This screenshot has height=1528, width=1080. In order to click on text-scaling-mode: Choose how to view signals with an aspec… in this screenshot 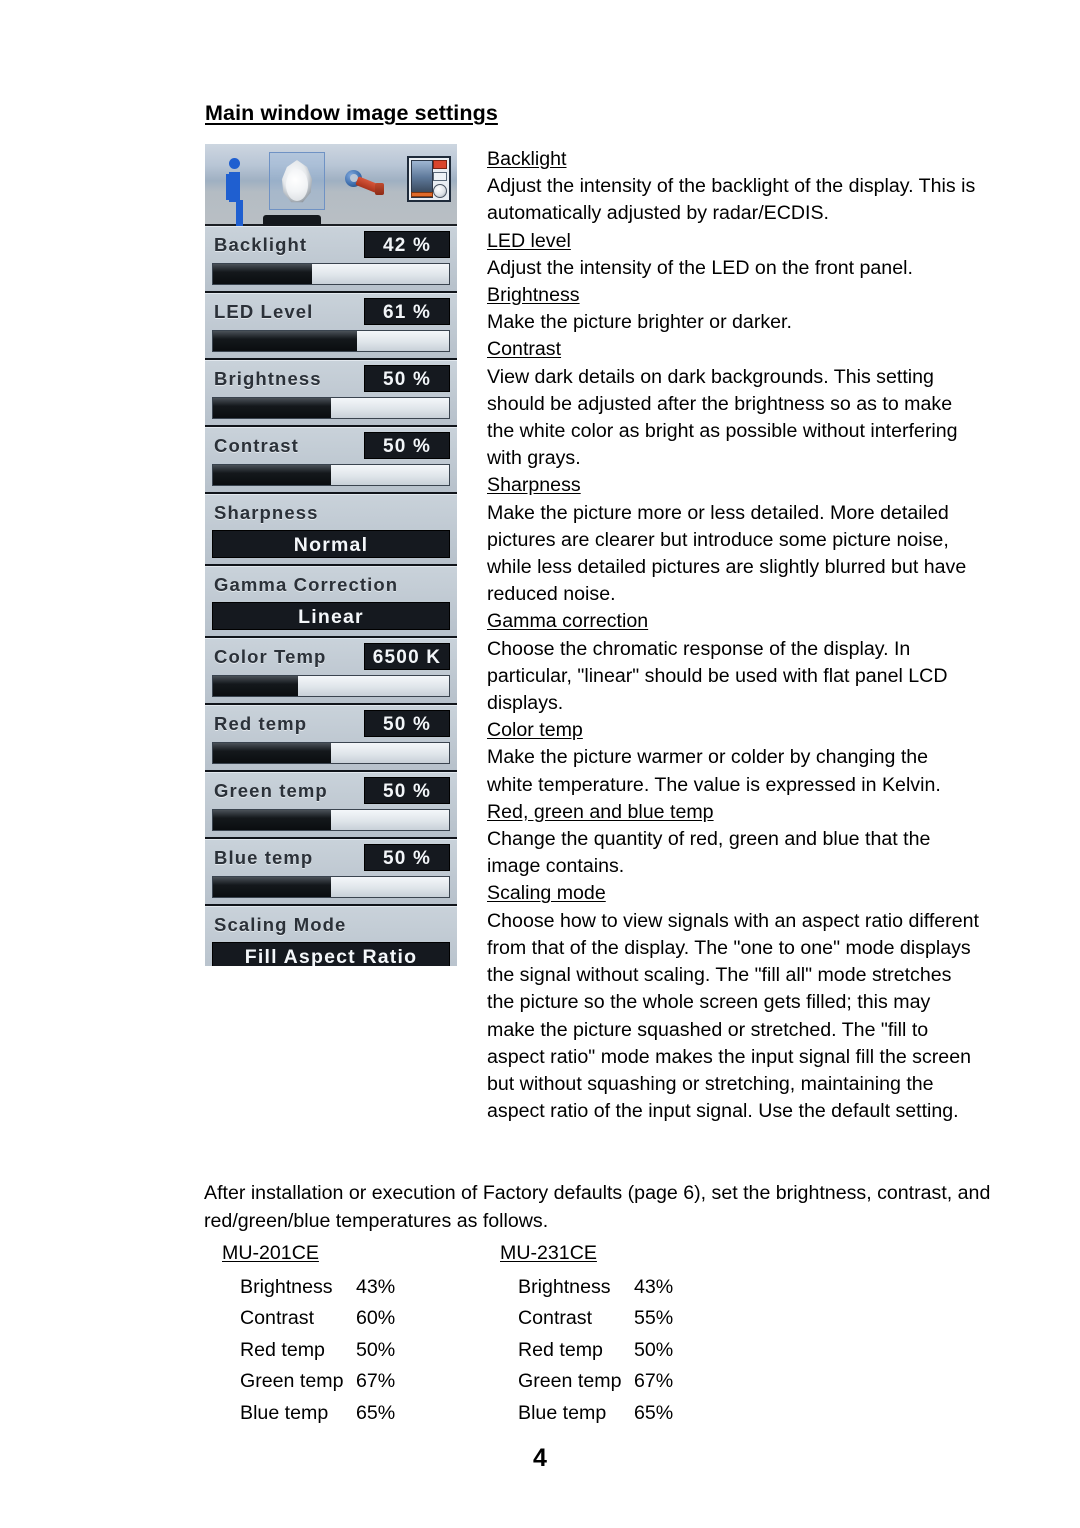, I will do `click(733, 1016)`.